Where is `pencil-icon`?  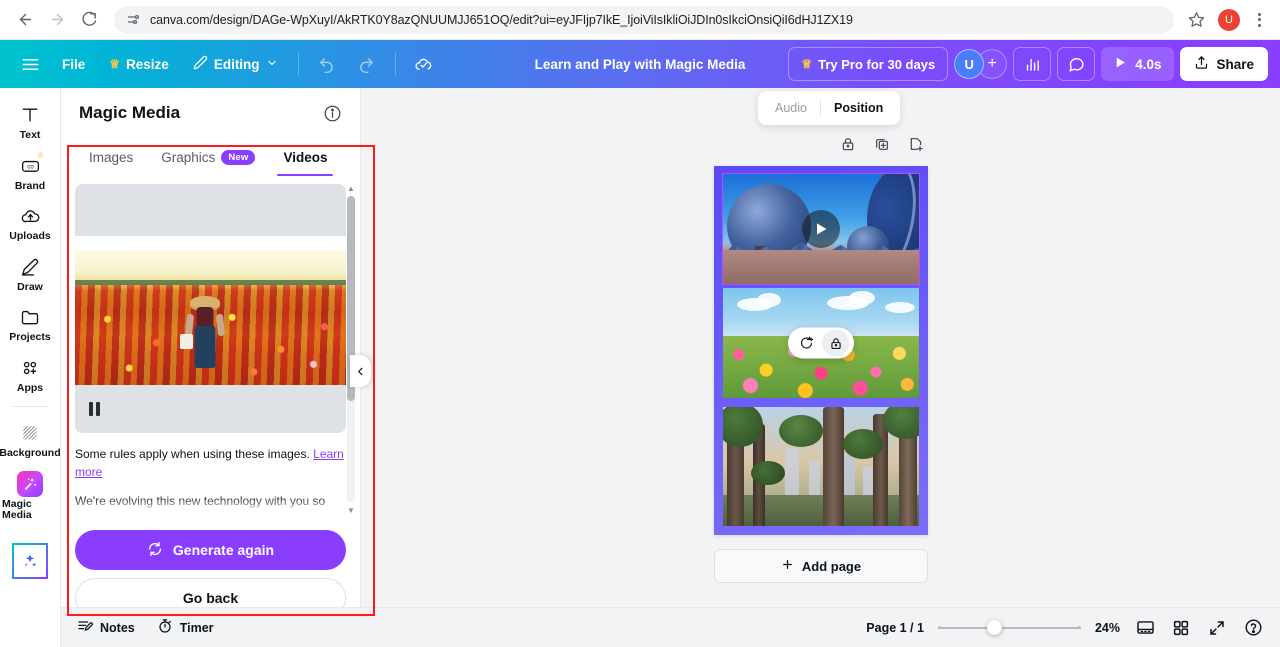 pencil-icon is located at coordinates (200, 64).